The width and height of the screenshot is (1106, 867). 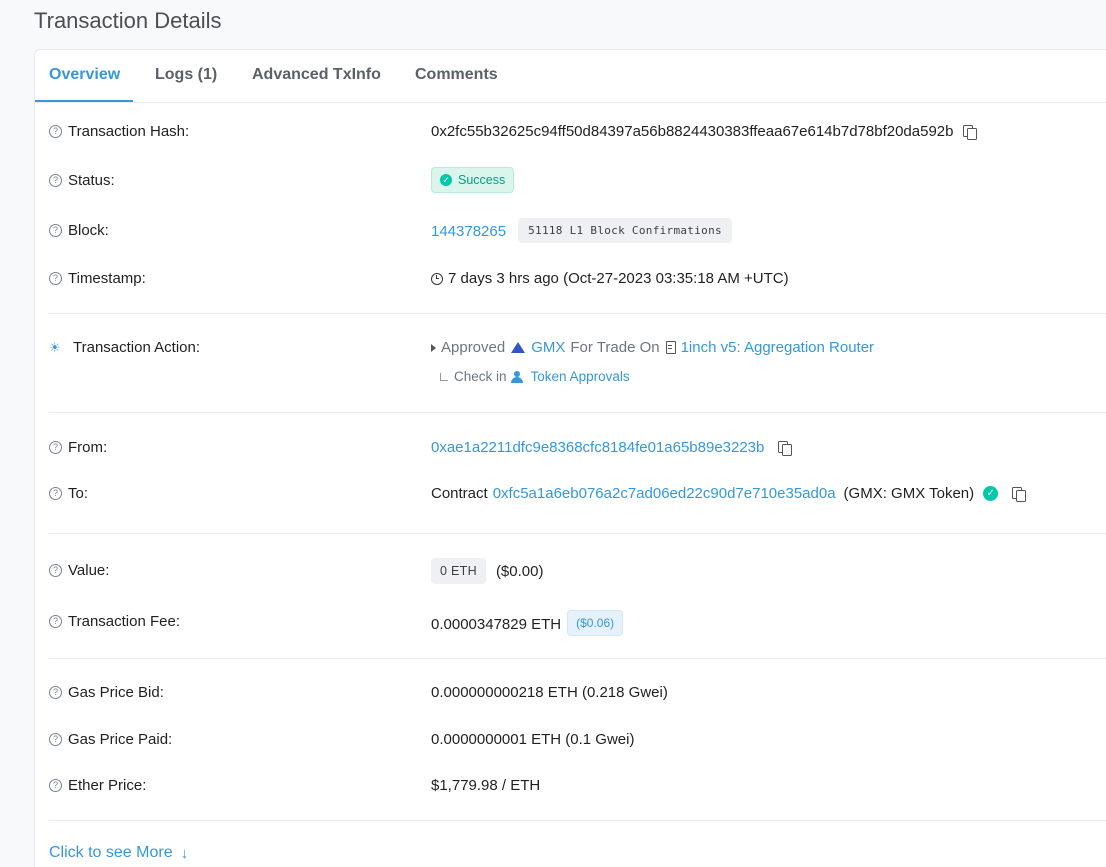 What do you see at coordinates (577, 786) in the screenshot?
I see `row-ether-price: ? Ether Price: $1,779.98 / ETH` at bounding box center [577, 786].